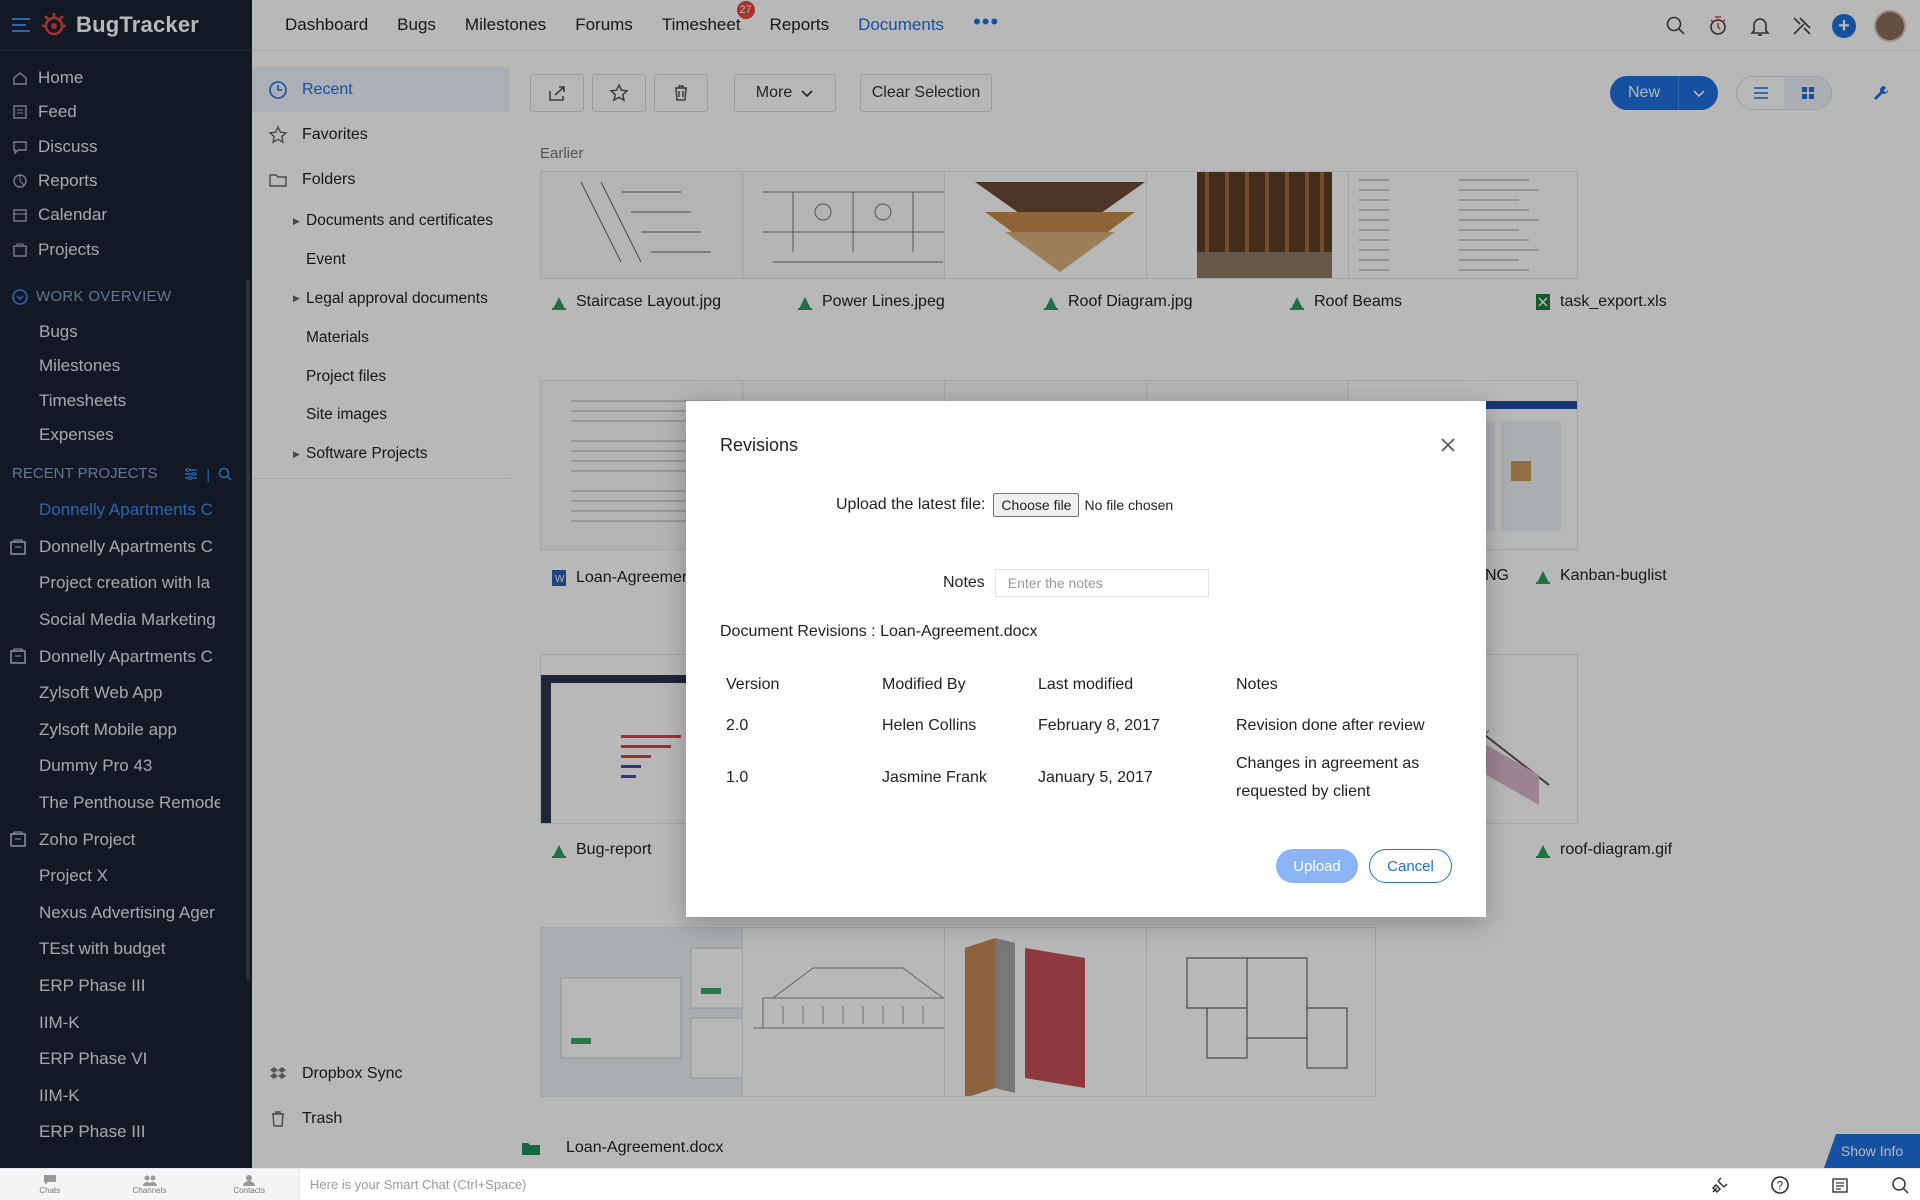  I want to click on chat-bubble-icon, so click(49, 1180).